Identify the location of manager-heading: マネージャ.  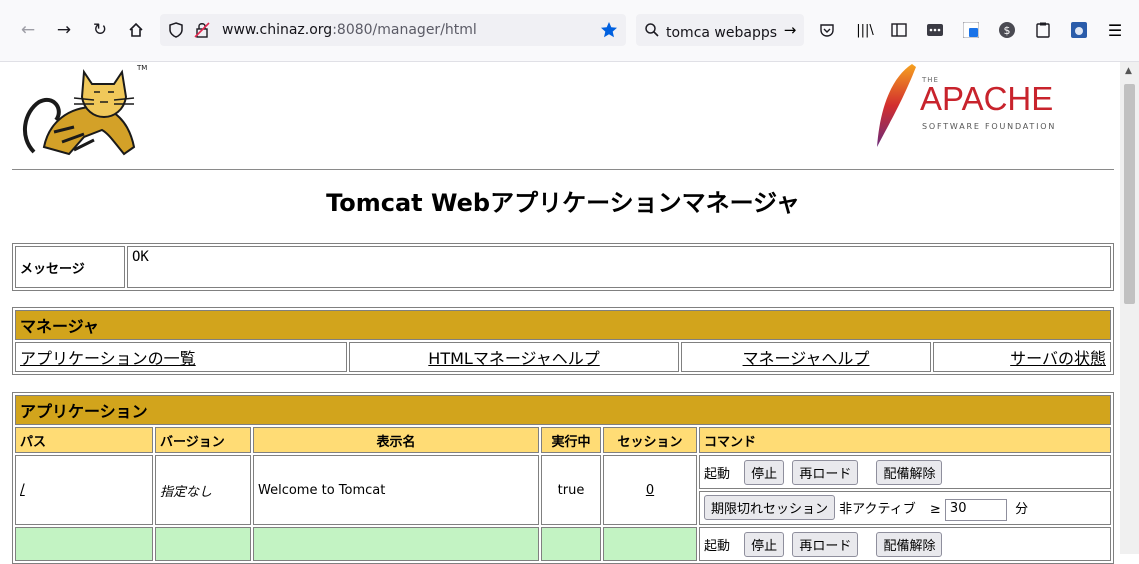
(563, 325).